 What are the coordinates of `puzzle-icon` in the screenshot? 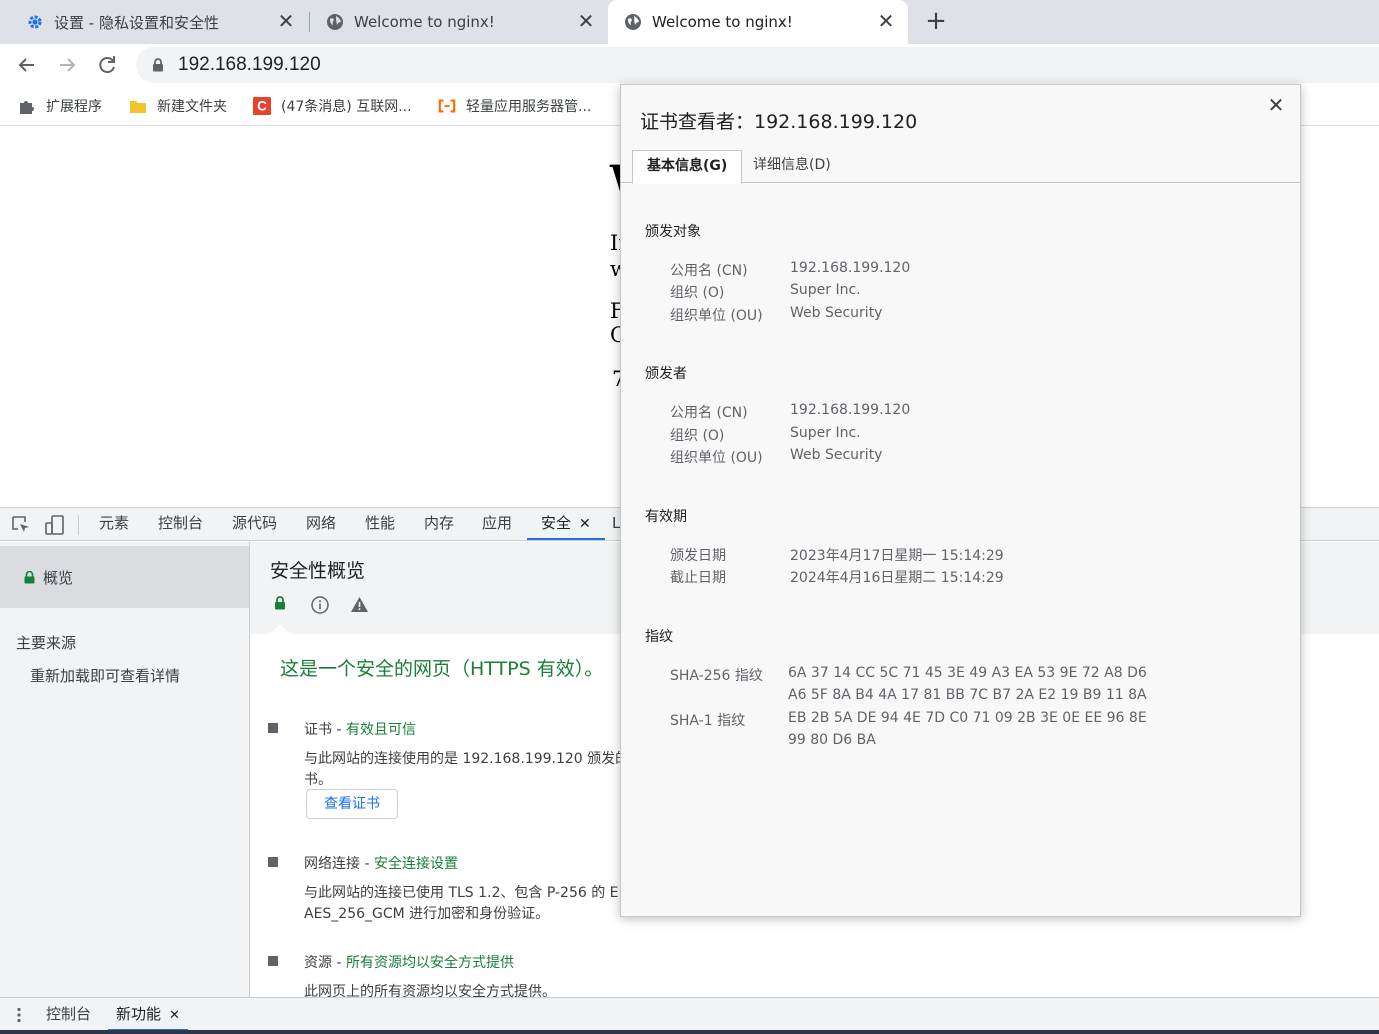 It's located at (27, 106).